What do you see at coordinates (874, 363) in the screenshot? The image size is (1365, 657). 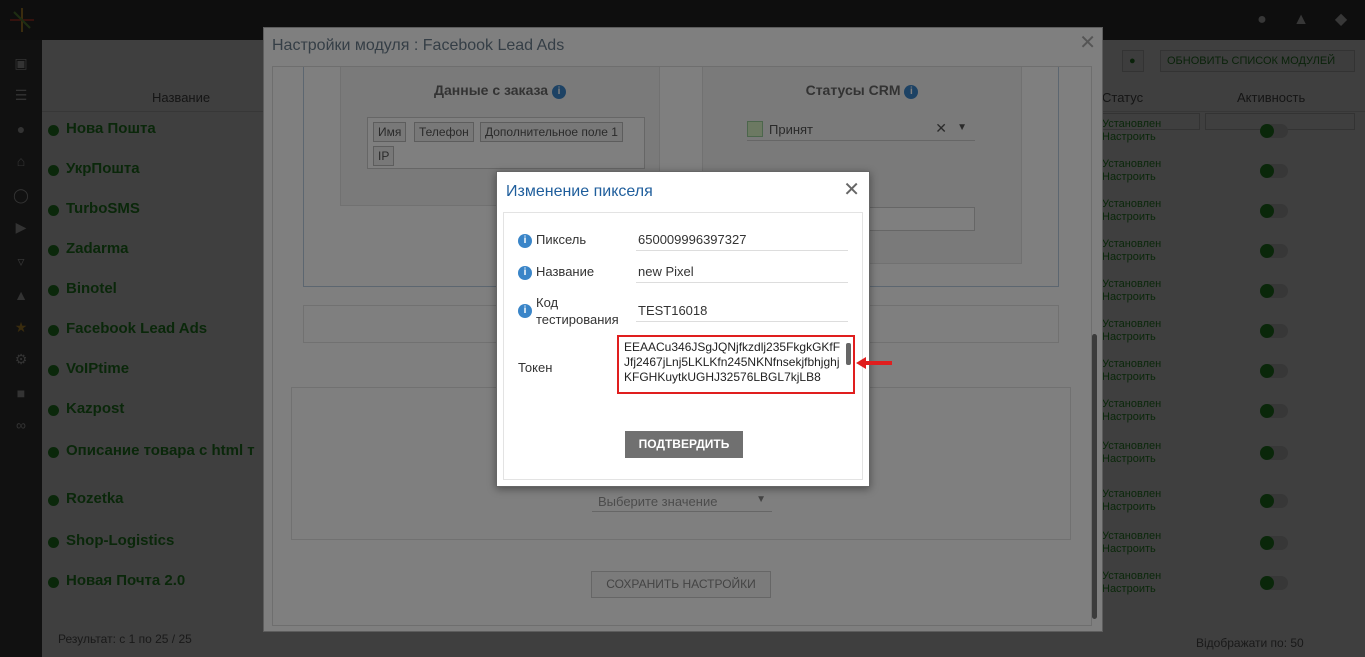 I see `arrow-left-icon` at bounding box center [874, 363].